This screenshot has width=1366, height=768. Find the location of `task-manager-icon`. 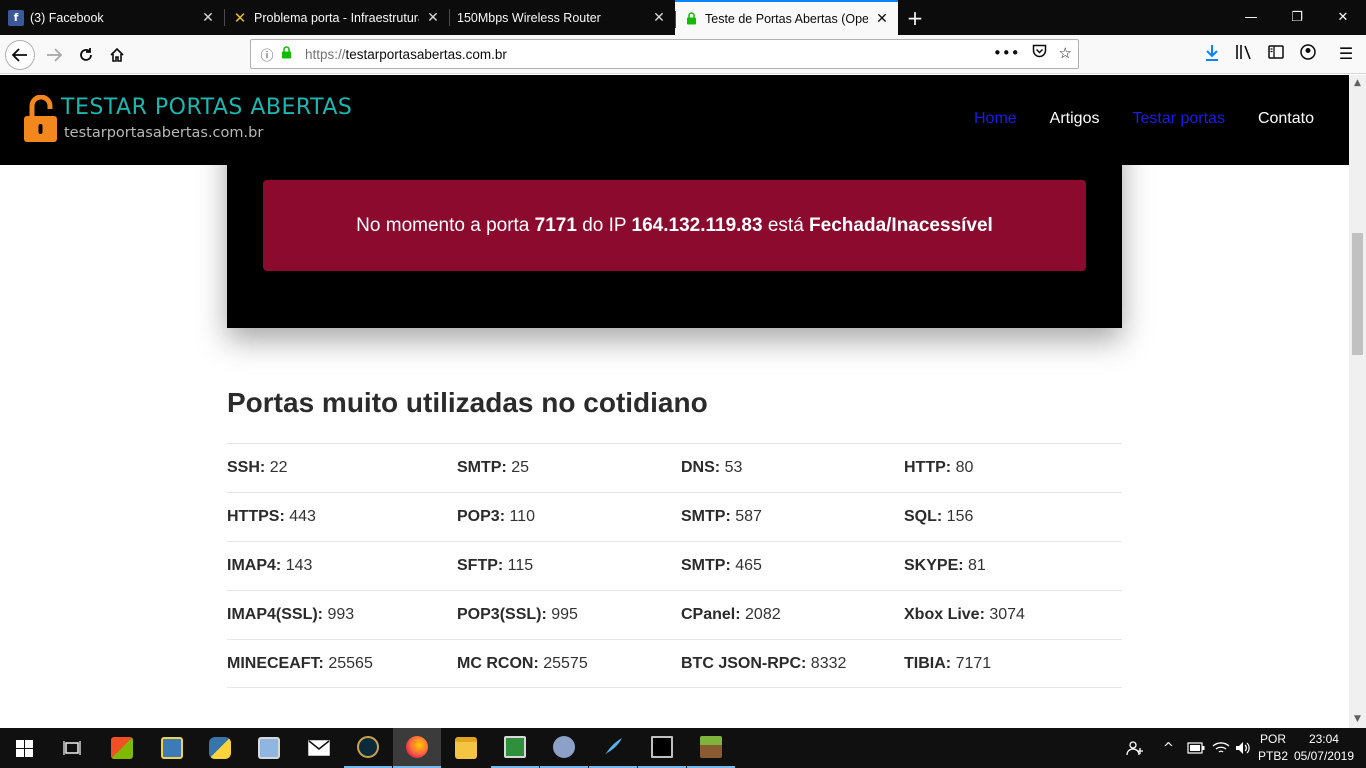

task-manager-icon is located at coordinates (515, 748).